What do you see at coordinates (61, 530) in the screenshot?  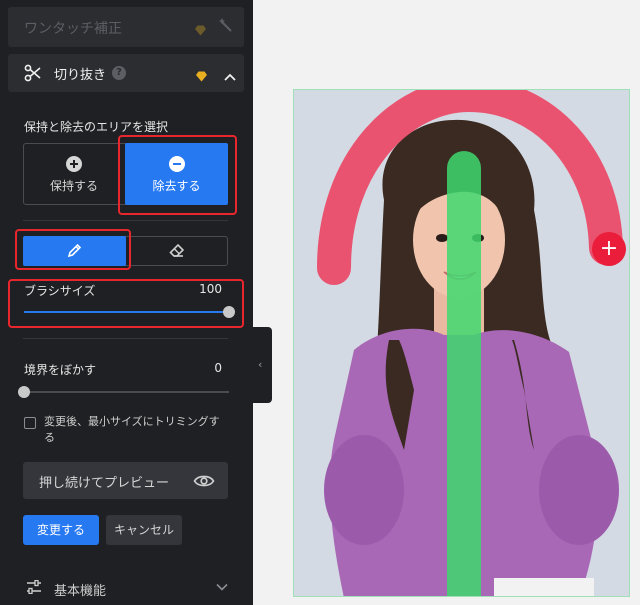 I see `apply-button: 変更する` at bounding box center [61, 530].